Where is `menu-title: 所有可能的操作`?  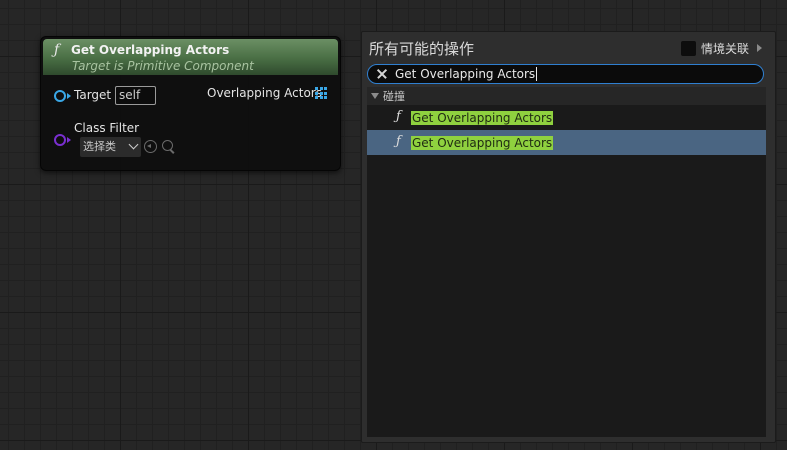 menu-title: 所有可能的操作 is located at coordinates (422, 49).